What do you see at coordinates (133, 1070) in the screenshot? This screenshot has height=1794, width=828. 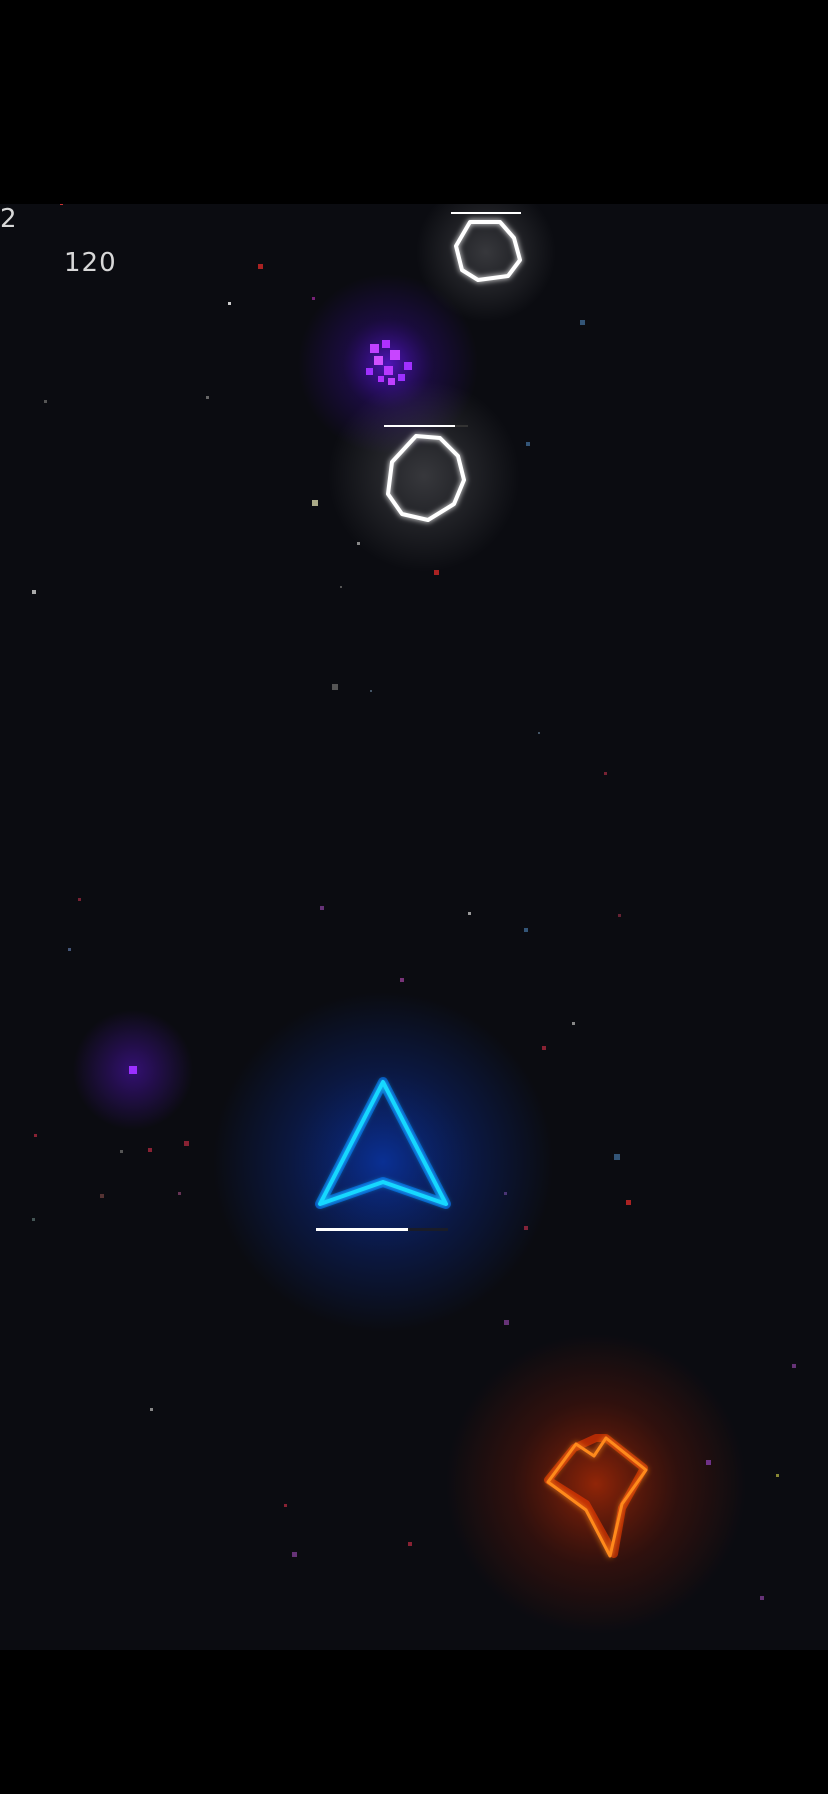 I see `purple-particle-icon` at bounding box center [133, 1070].